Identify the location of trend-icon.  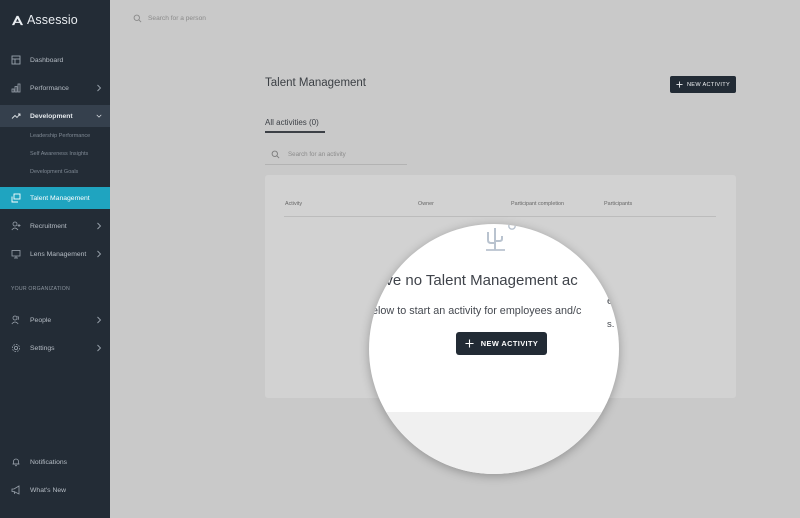
(16, 116).